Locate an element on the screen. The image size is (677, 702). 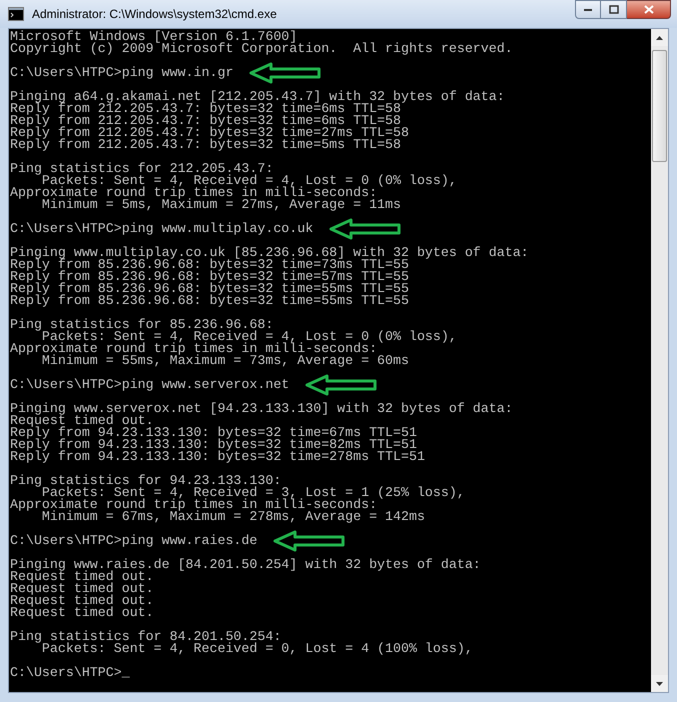
command-line: C:\Users\HTPC>_ is located at coordinates (70, 673).